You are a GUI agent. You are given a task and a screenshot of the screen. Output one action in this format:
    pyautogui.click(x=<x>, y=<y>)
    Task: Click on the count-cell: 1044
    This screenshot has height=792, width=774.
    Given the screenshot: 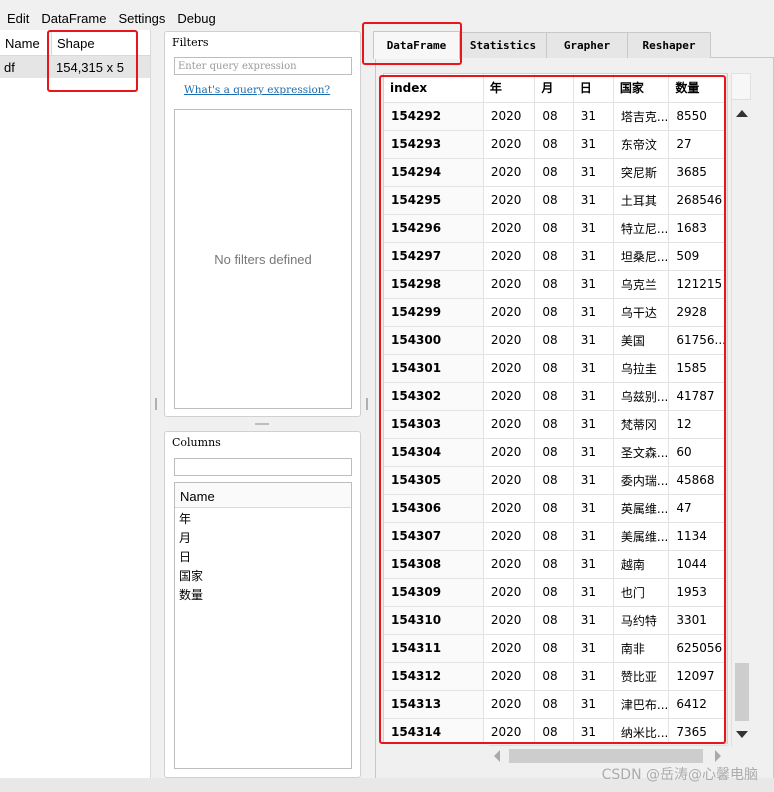 What is the action you would take?
    pyautogui.click(x=697, y=564)
    